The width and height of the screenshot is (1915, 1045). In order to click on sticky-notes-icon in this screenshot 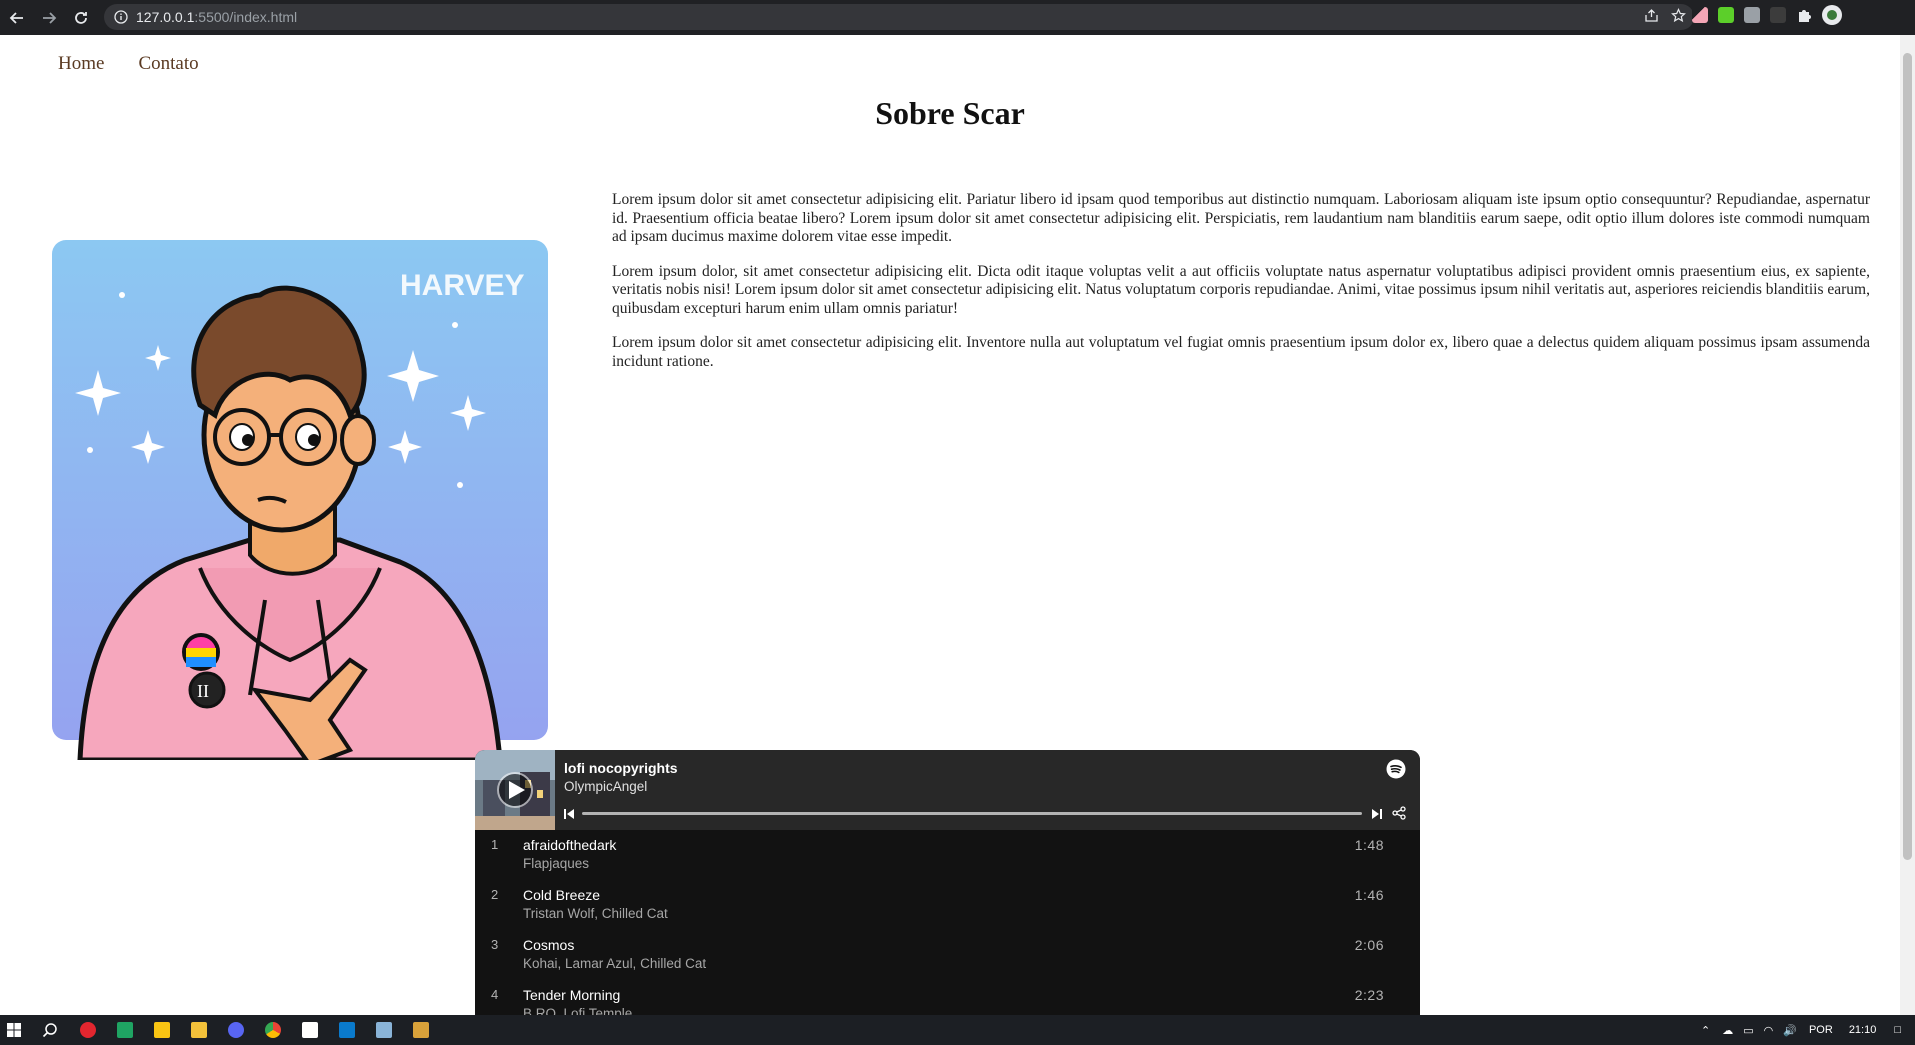, I will do `click(162, 1030)`.